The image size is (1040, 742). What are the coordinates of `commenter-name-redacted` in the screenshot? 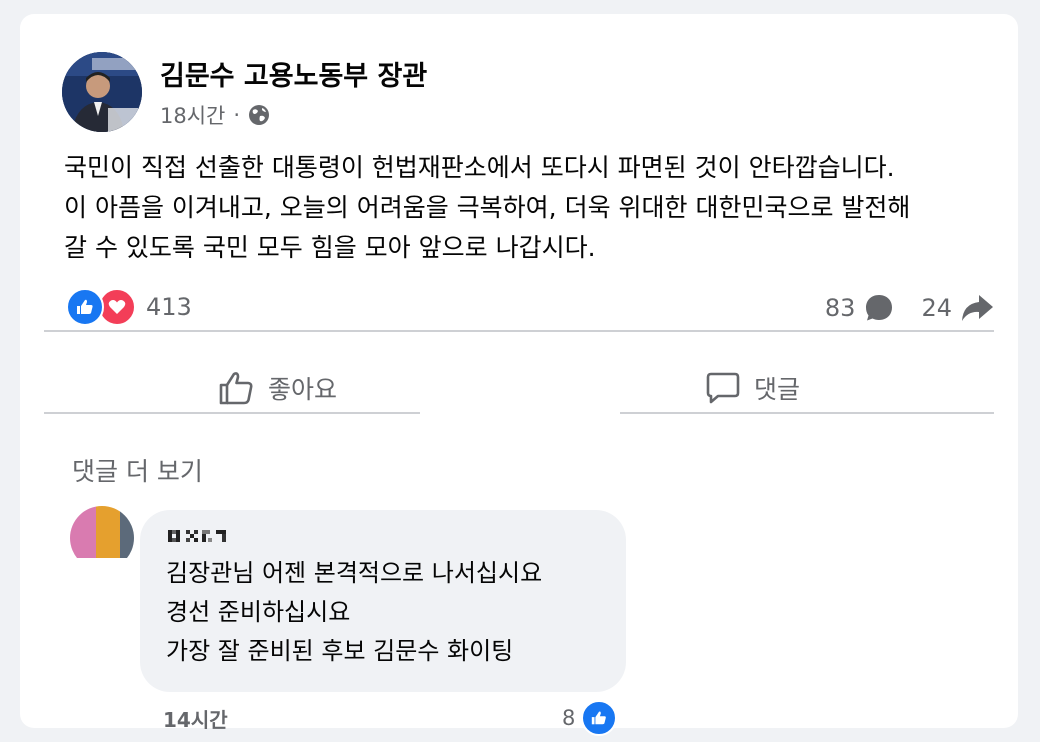 It's located at (199, 536).